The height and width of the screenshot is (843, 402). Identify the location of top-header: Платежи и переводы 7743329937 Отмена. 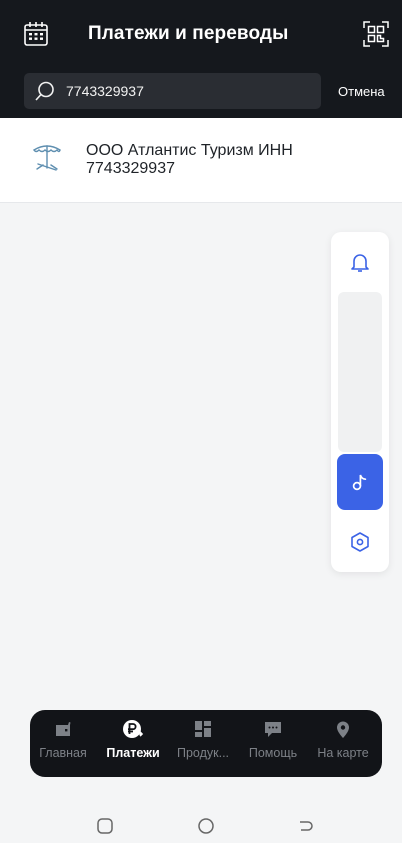
(201, 59).